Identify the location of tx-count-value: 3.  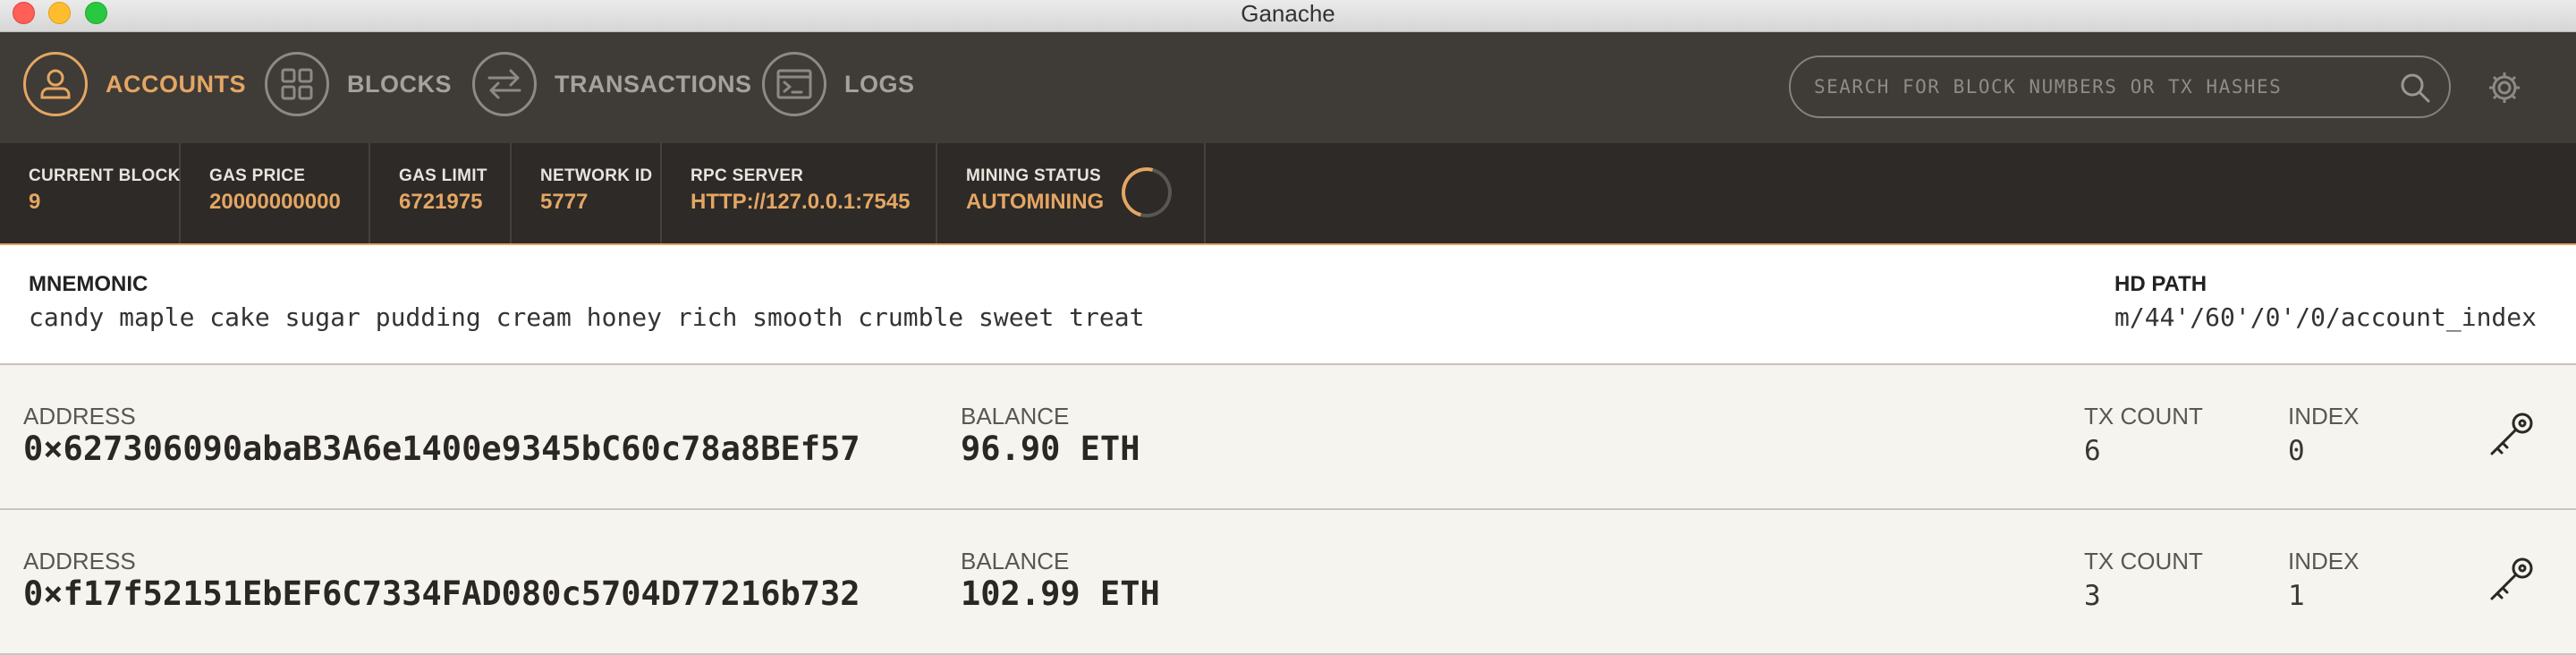
(2092, 596).